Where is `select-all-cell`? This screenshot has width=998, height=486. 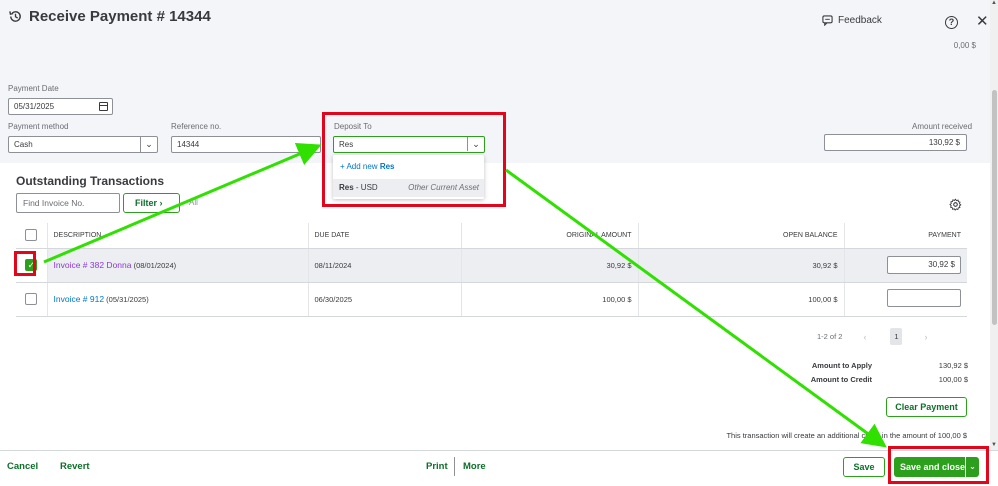 select-all-cell is located at coordinates (32, 236).